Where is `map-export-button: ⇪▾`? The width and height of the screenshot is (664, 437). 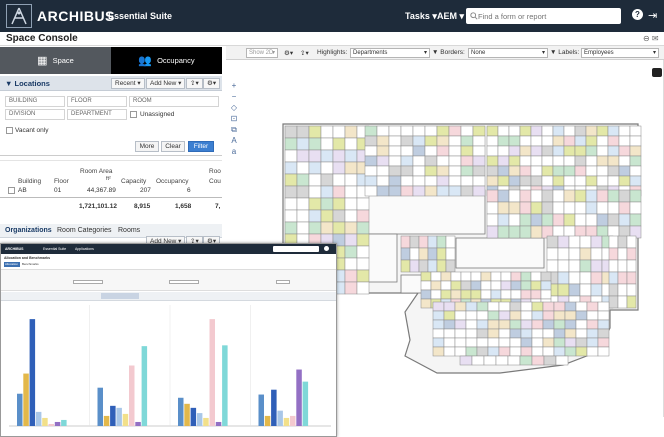
map-export-button: ⇪▾ is located at coordinates (304, 53).